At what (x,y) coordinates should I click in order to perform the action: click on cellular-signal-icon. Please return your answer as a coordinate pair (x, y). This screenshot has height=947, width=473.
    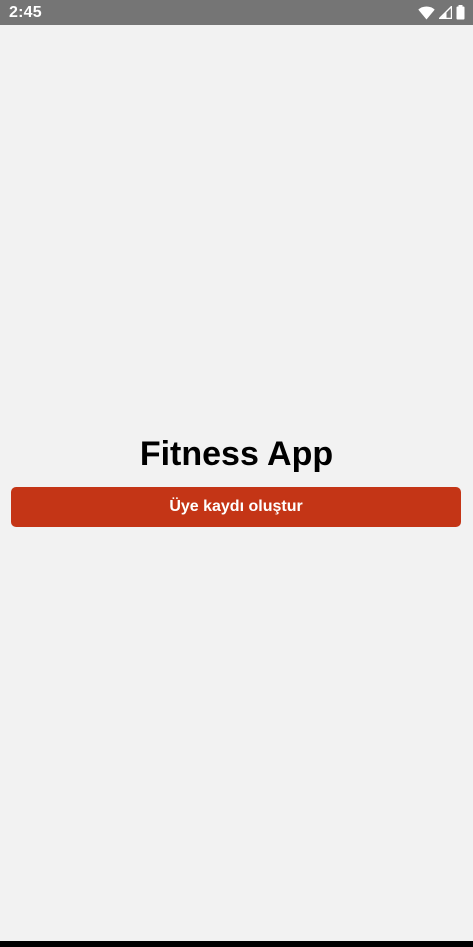
    Looking at the image, I should click on (445, 12).